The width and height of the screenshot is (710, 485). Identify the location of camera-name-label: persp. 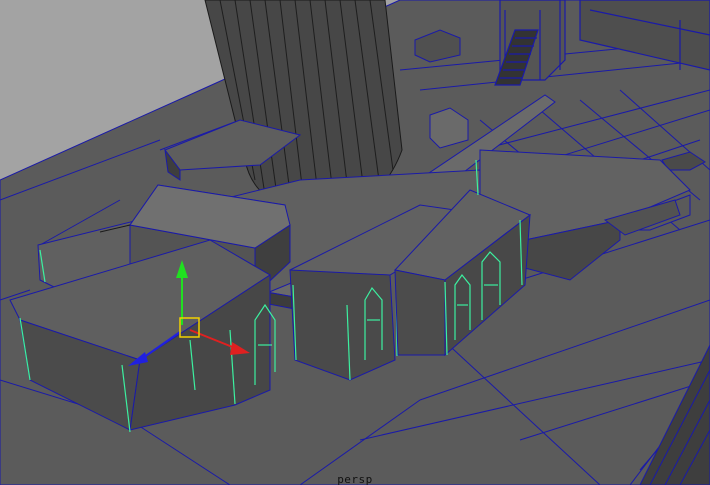
(355, 479).